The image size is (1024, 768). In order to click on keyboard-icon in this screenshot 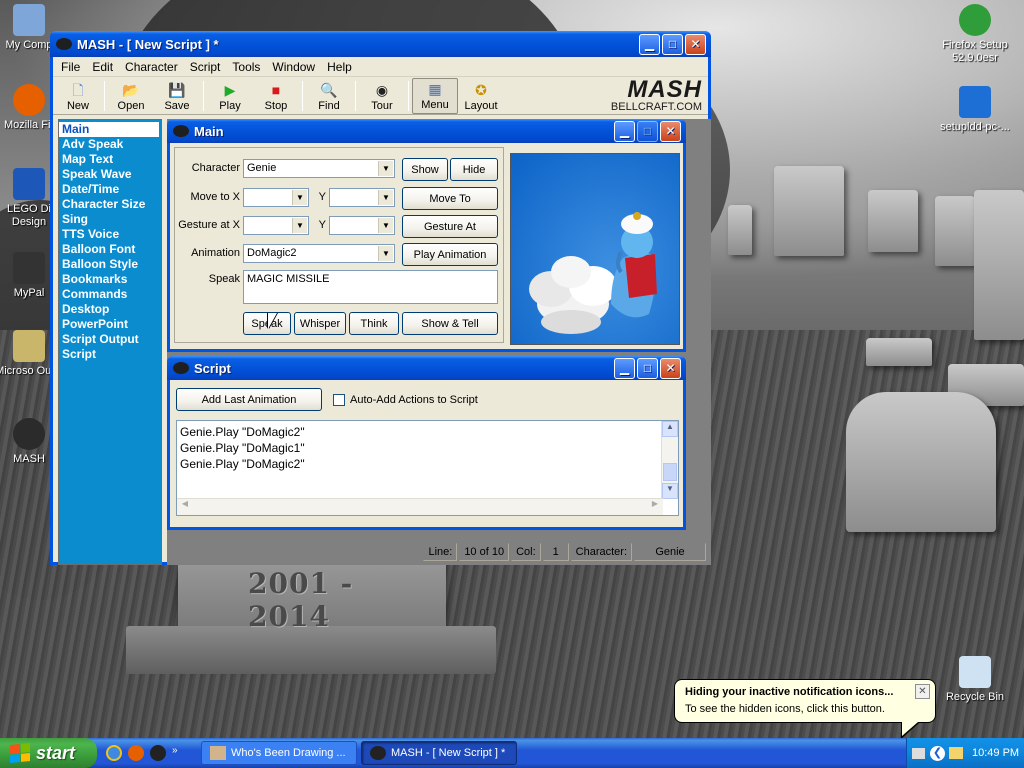, I will do `click(918, 753)`.